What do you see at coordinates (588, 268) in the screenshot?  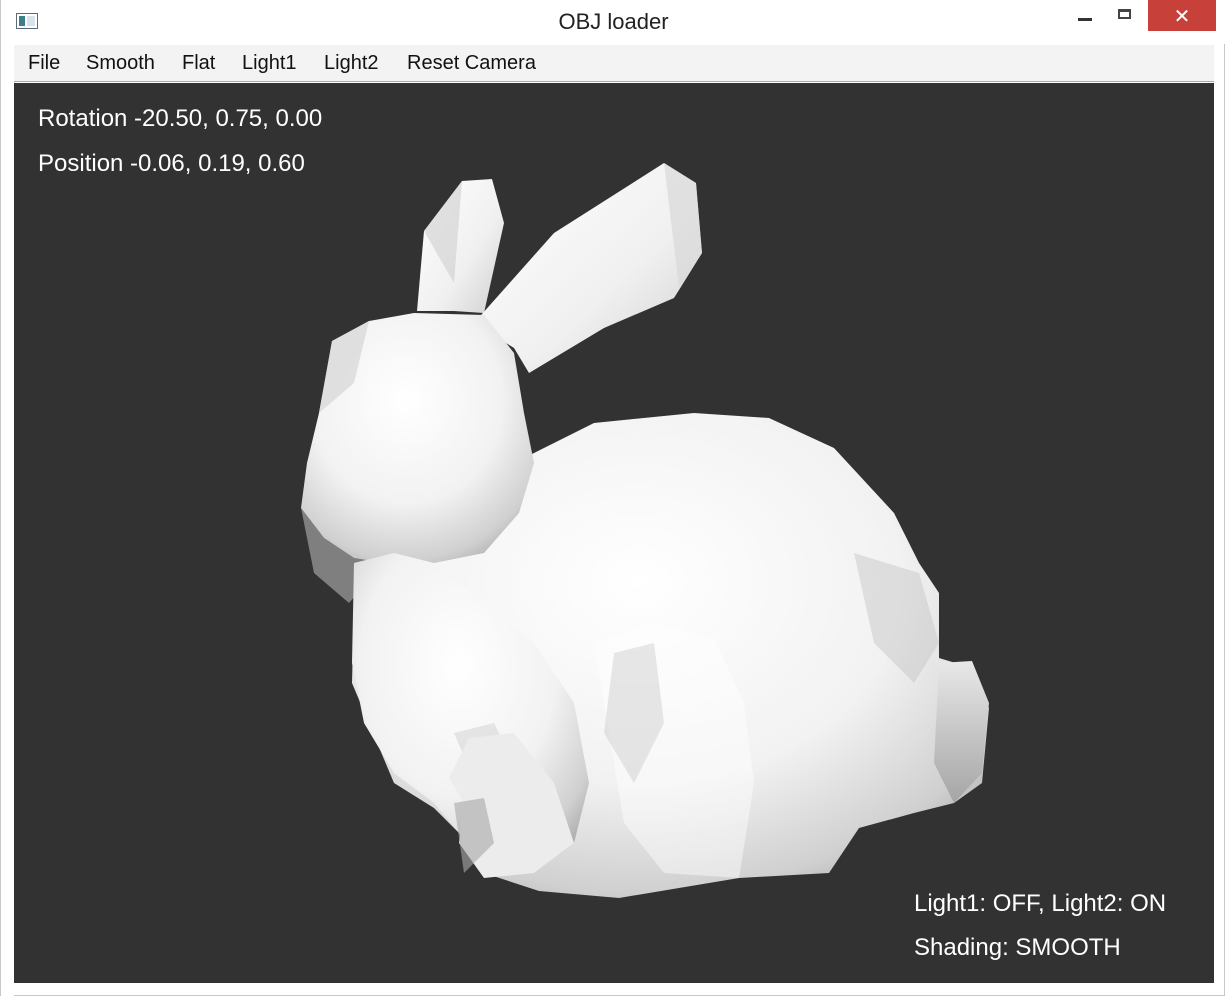 I see `bunny-front-ear` at bounding box center [588, 268].